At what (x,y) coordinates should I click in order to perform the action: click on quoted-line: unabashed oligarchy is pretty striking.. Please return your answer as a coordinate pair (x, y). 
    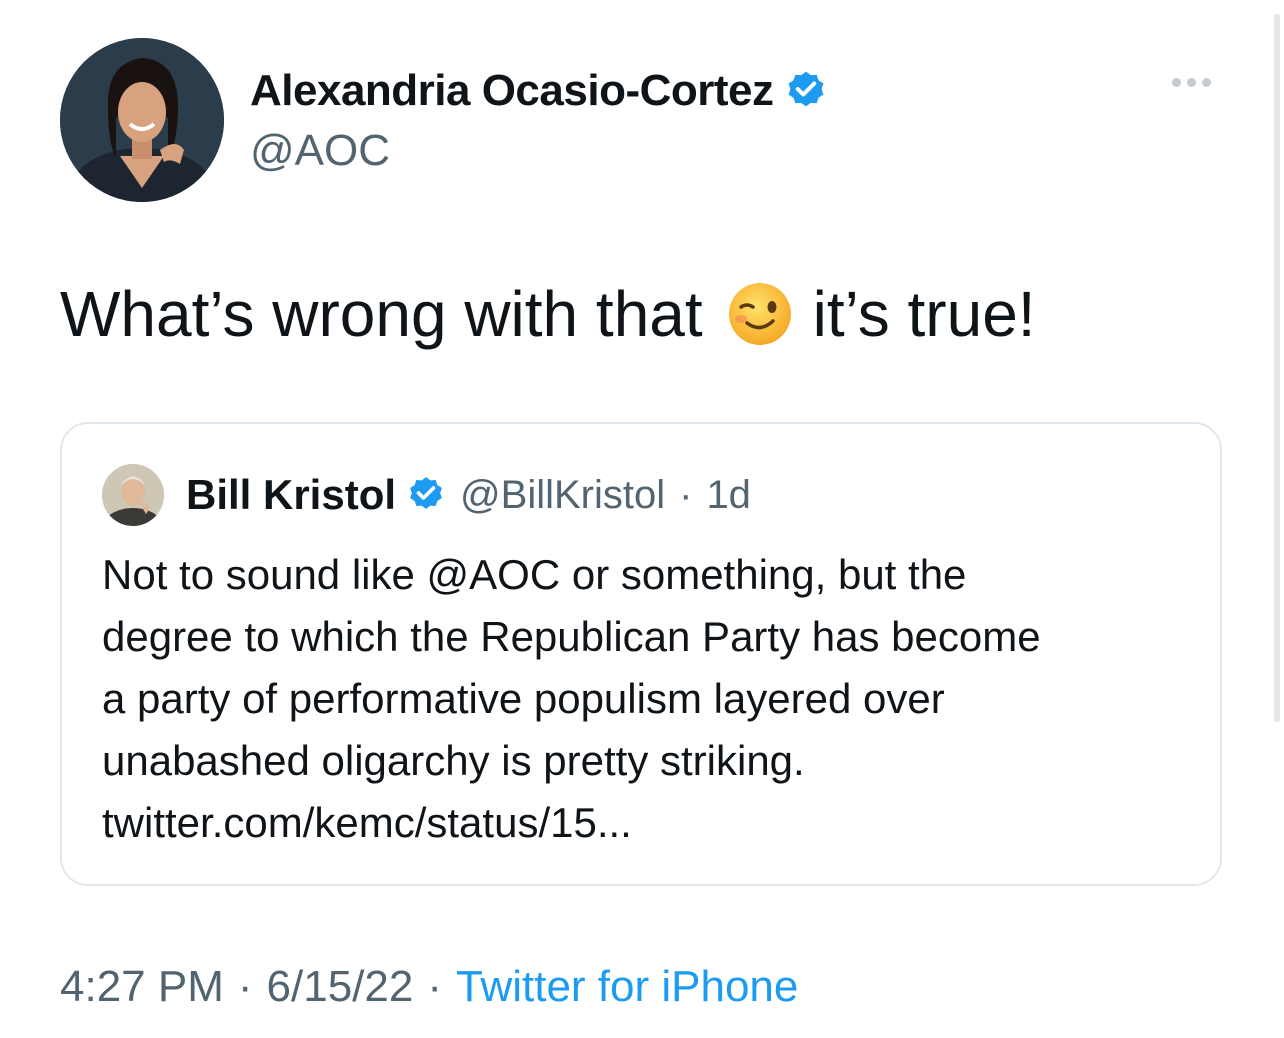
    Looking at the image, I should click on (453, 760).